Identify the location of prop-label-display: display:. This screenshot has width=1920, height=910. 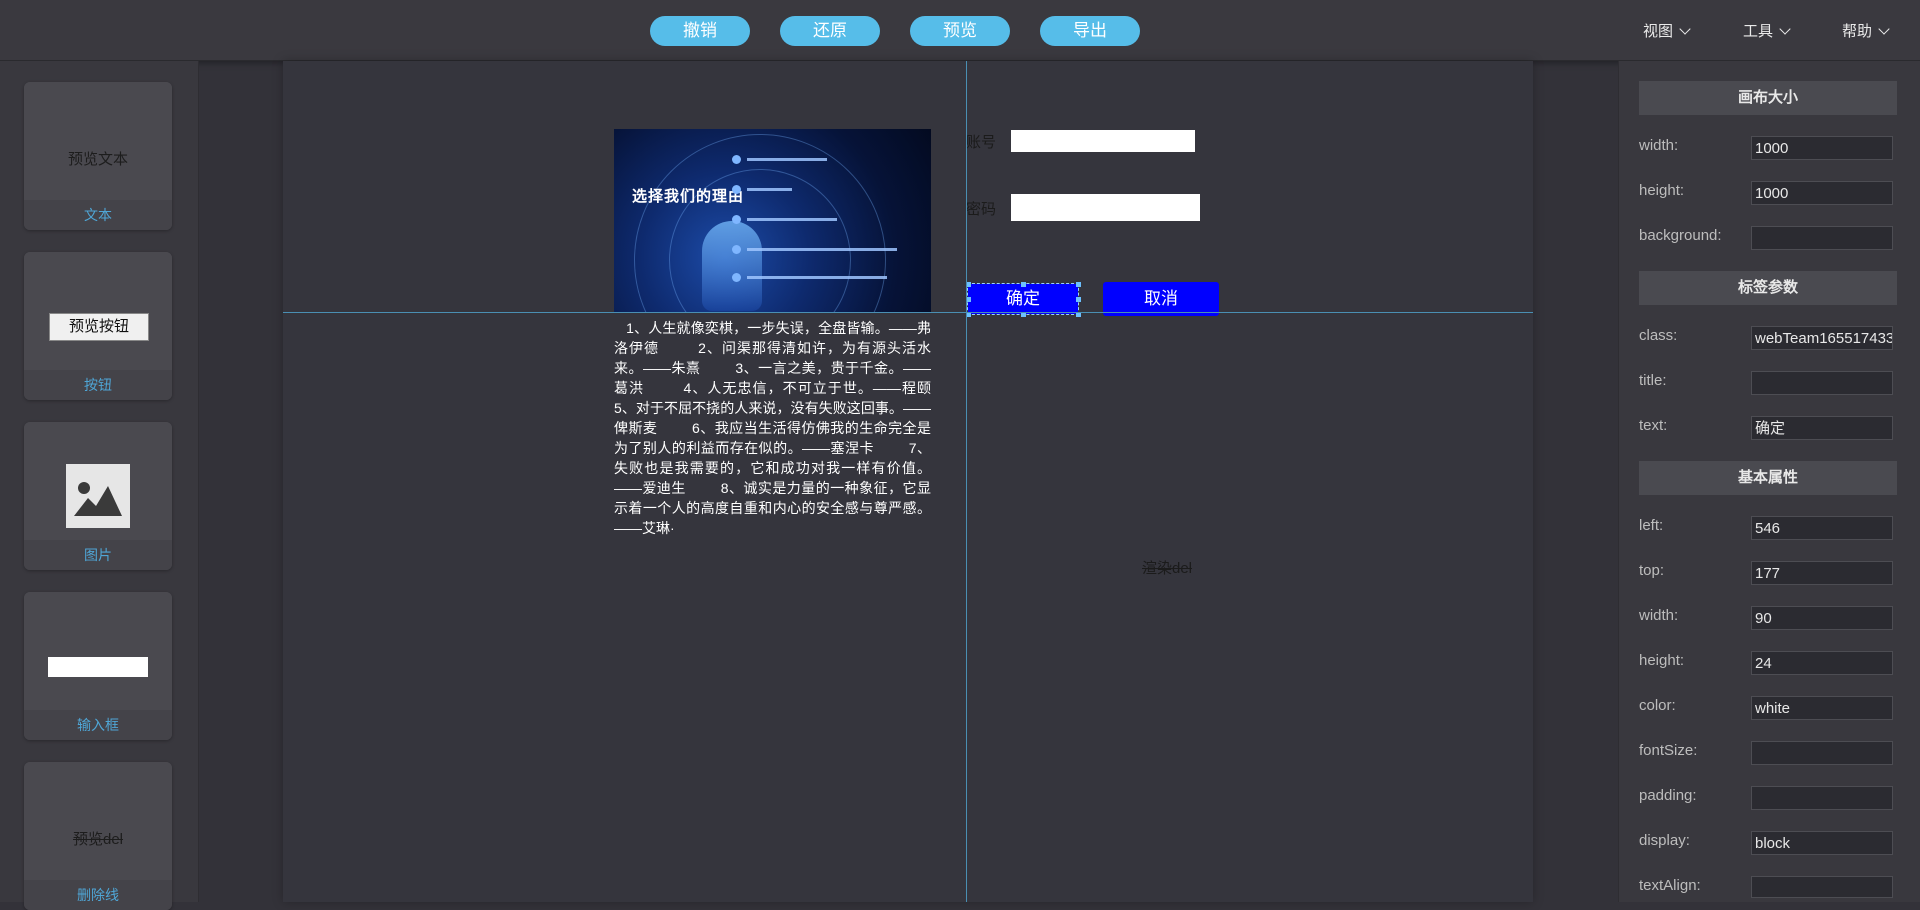
(1664, 840).